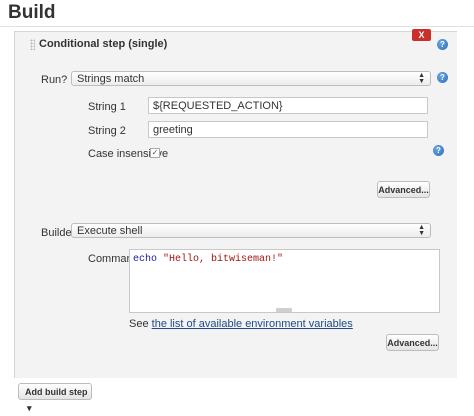 This screenshot has height=416, width=474. I want to click on builder-select: Execute shell ▲ ▼, so click(251, 230).